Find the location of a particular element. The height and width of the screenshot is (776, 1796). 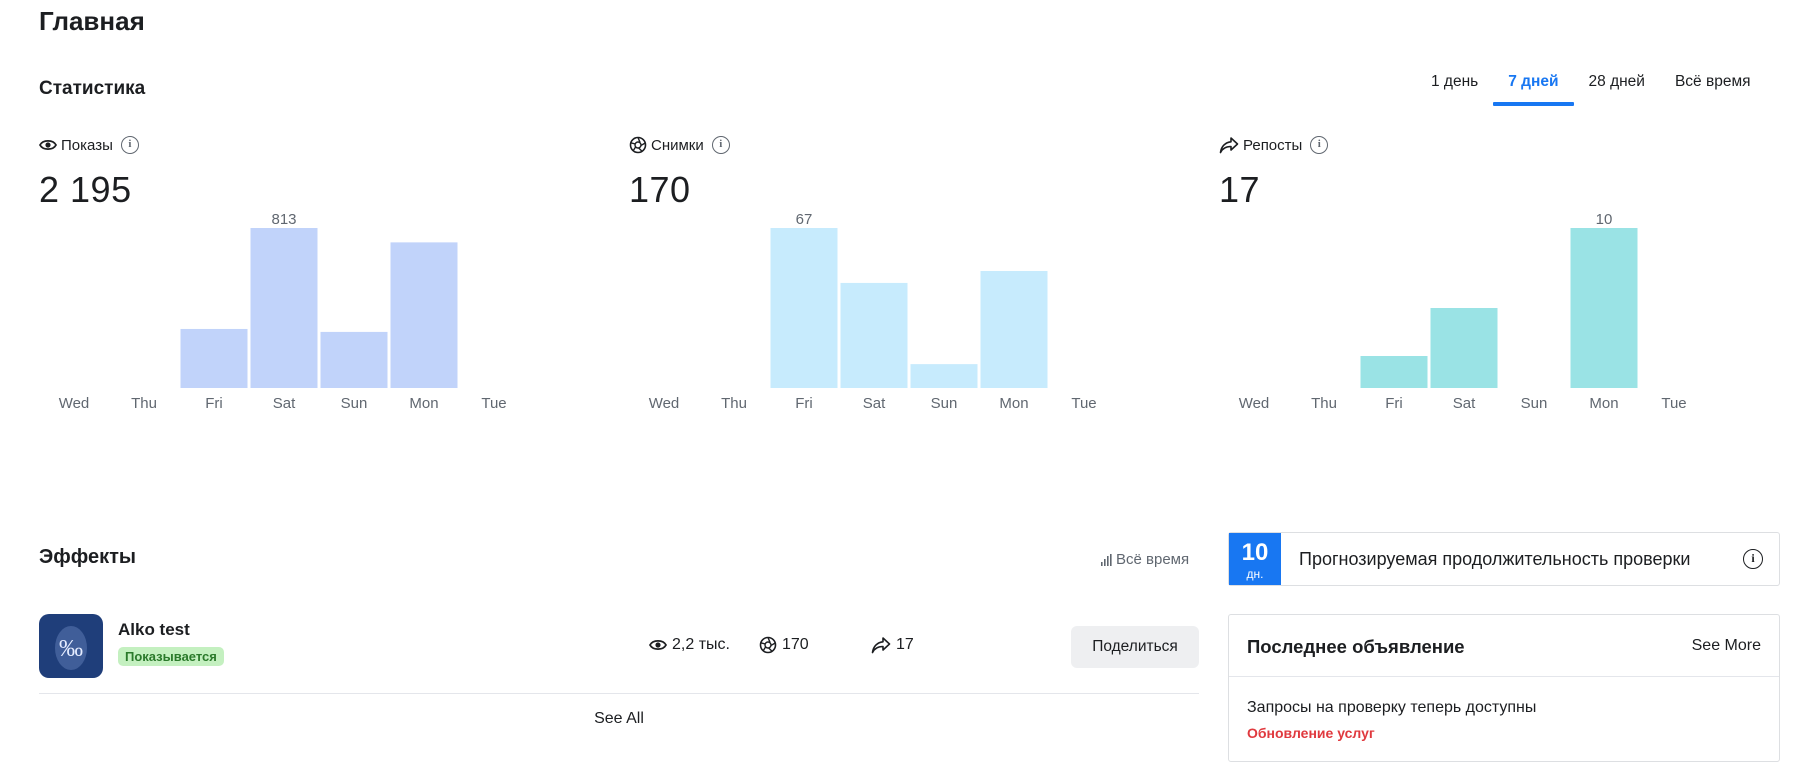

status-badge: Показывается is located at coordinates (171, 656).